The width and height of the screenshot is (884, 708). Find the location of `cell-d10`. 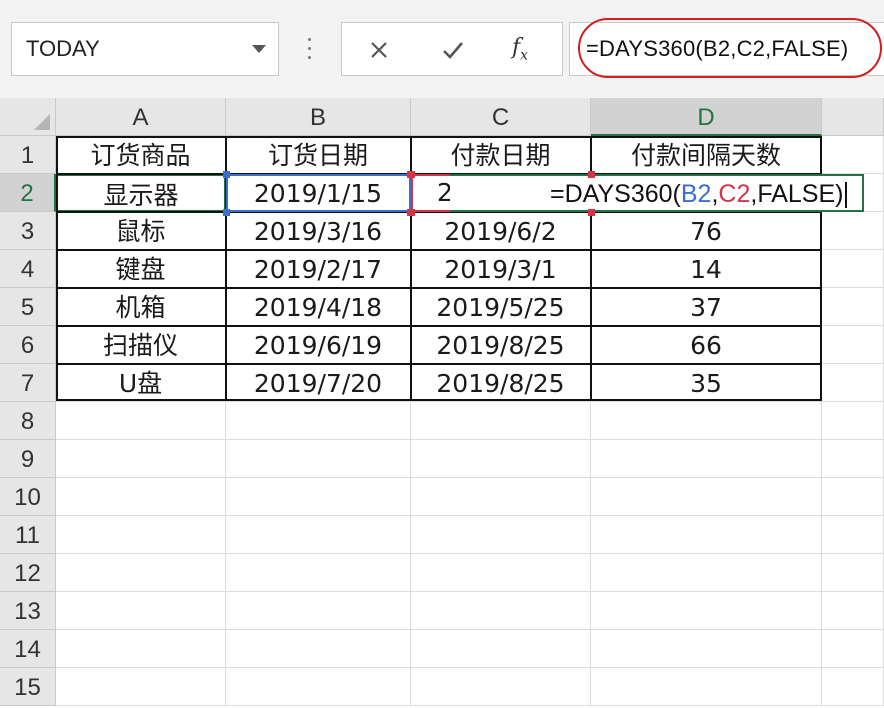

cell-d10 is located at coordinates (706, 497).